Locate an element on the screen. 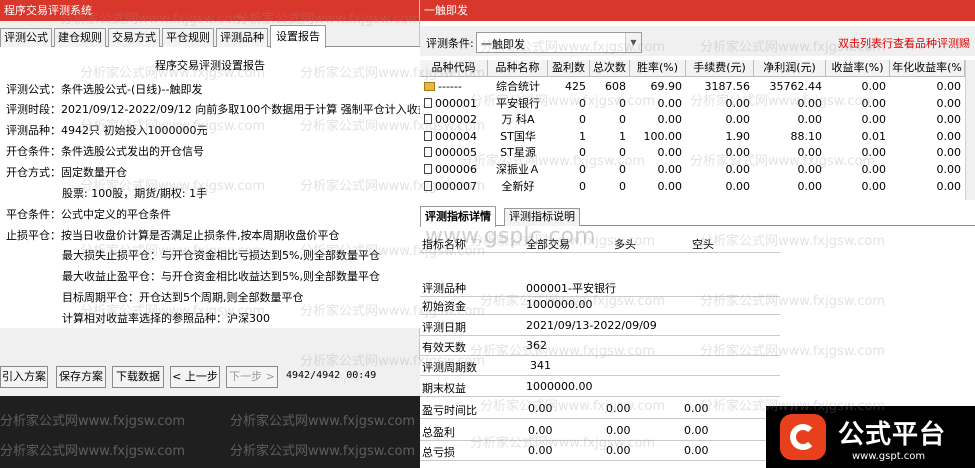 This screenshot has height=468, width=975. tab-instruments: 评测品种 is located at coordinates (242, 37).